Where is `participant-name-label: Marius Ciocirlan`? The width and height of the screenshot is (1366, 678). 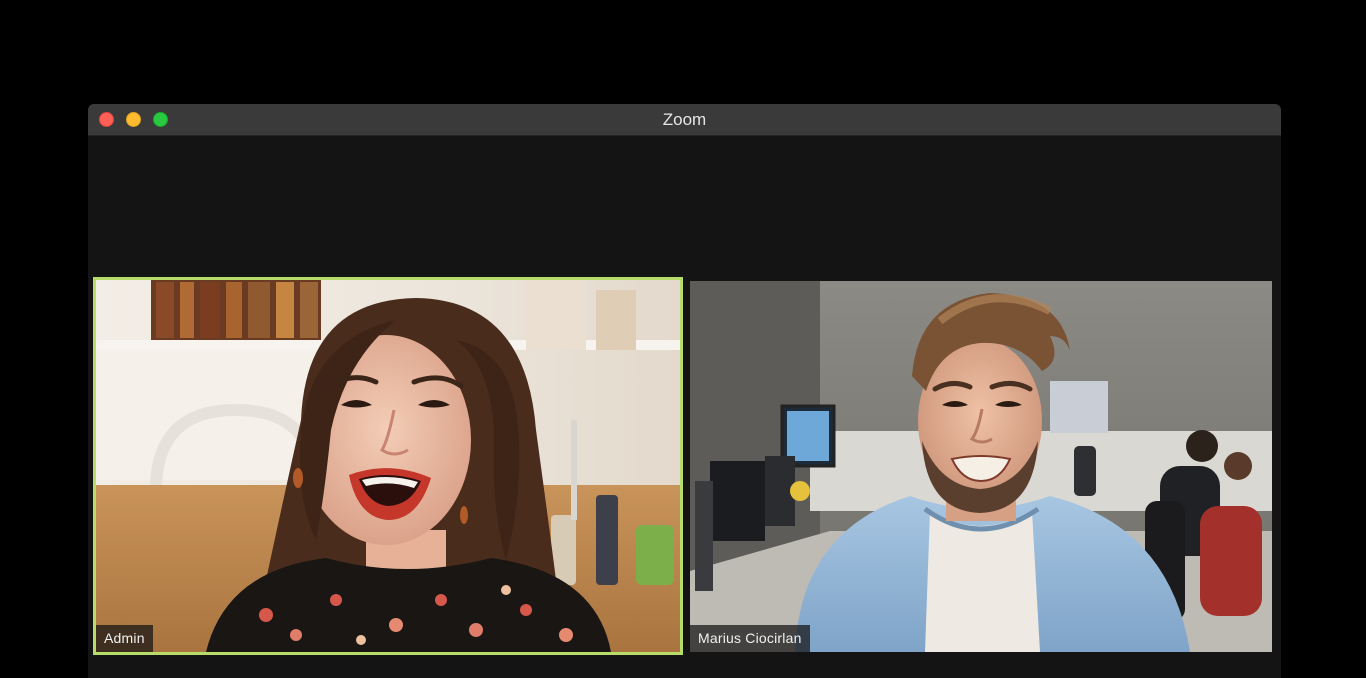
participant-name-label: Marius Ciocirlan is located at coordinates (750, 638).